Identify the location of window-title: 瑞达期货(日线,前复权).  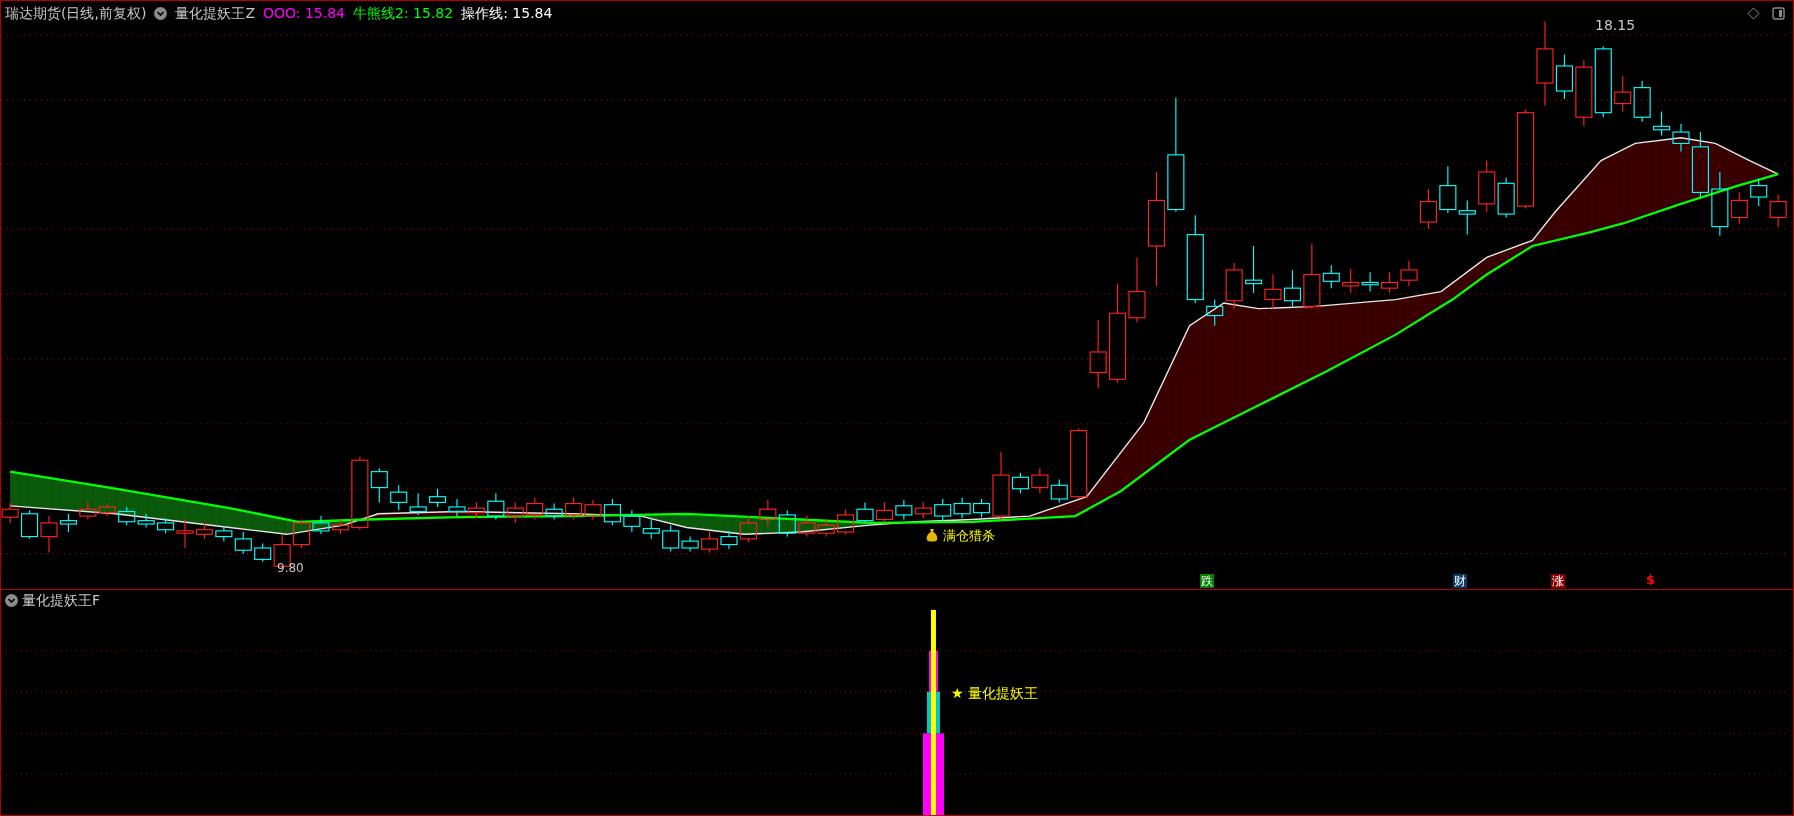
(76, 13).